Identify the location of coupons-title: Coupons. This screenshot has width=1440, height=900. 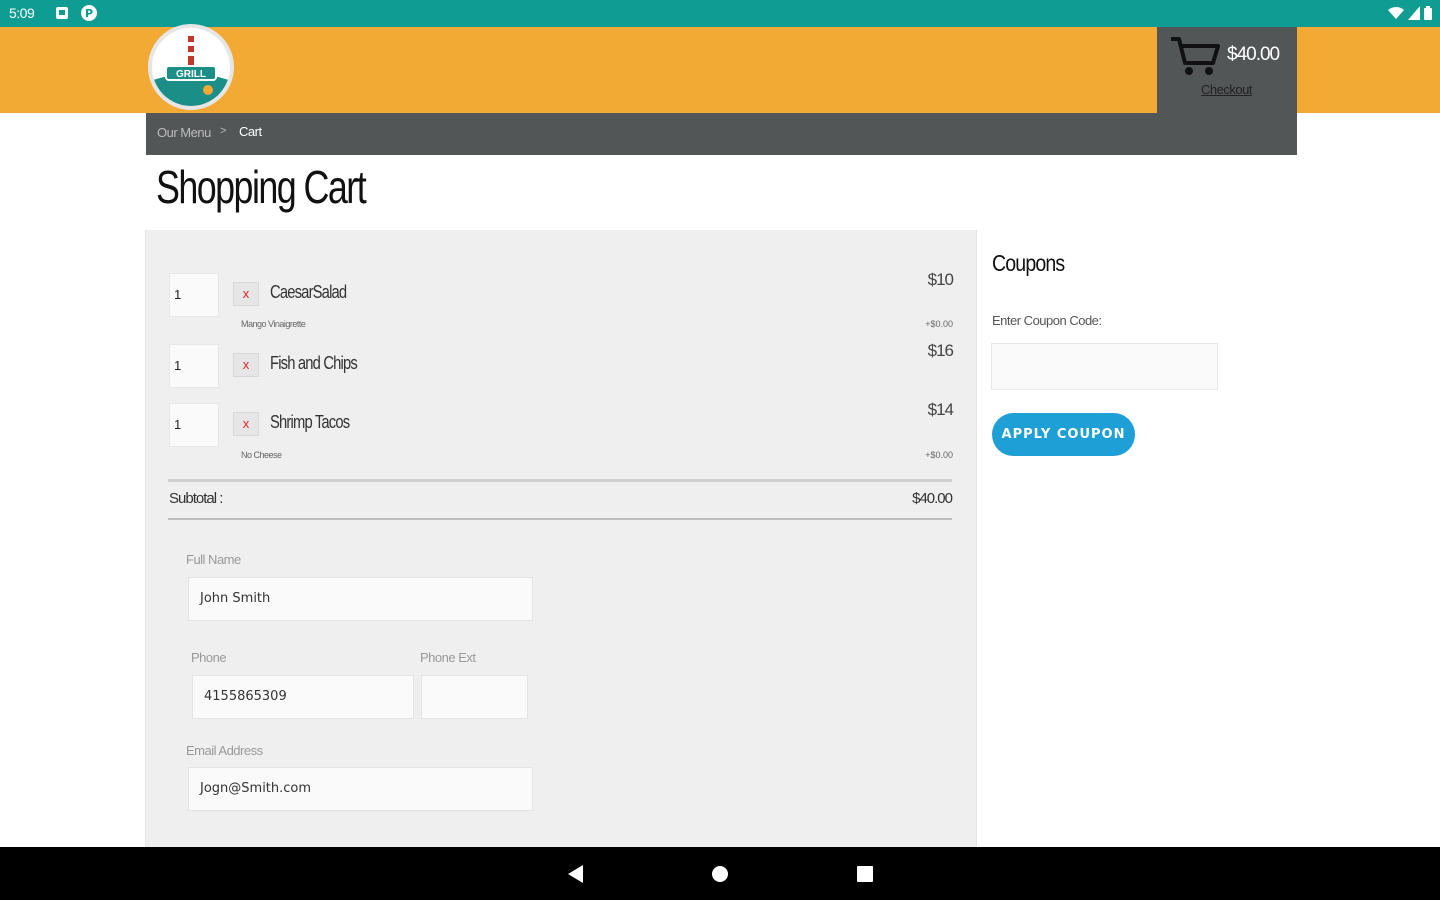
(1028, 263).